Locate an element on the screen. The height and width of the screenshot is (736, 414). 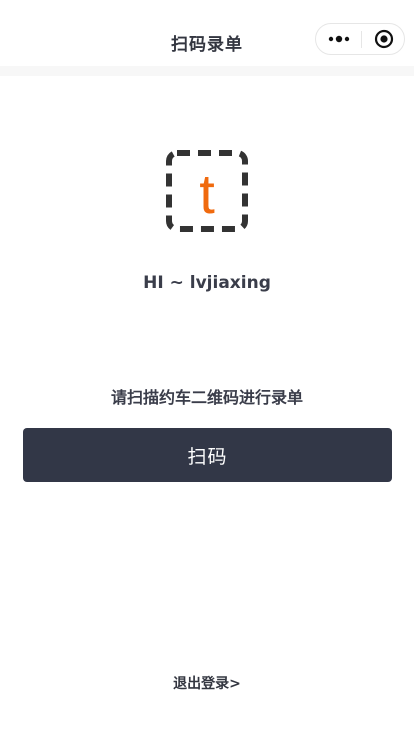
scan-button: 扫码 is located at coordinates (207, 455).